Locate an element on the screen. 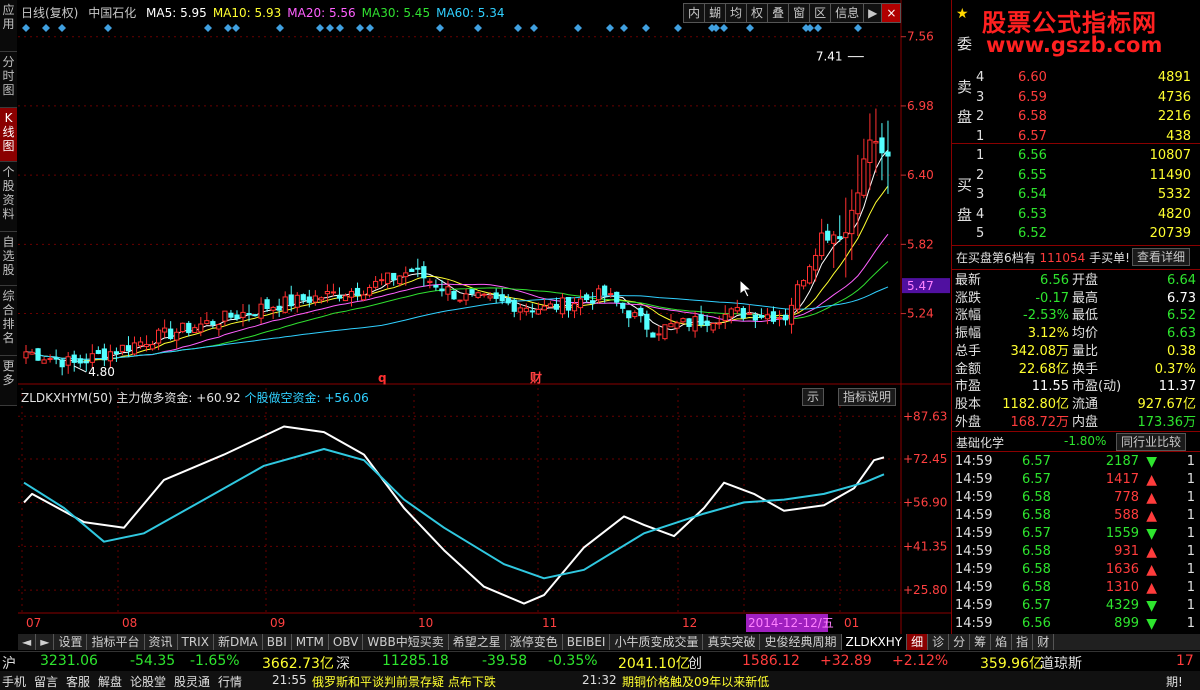 The height and width of the screenshot is (690, 1200). close-chart-icon: × is located at coordinates (891, 13).